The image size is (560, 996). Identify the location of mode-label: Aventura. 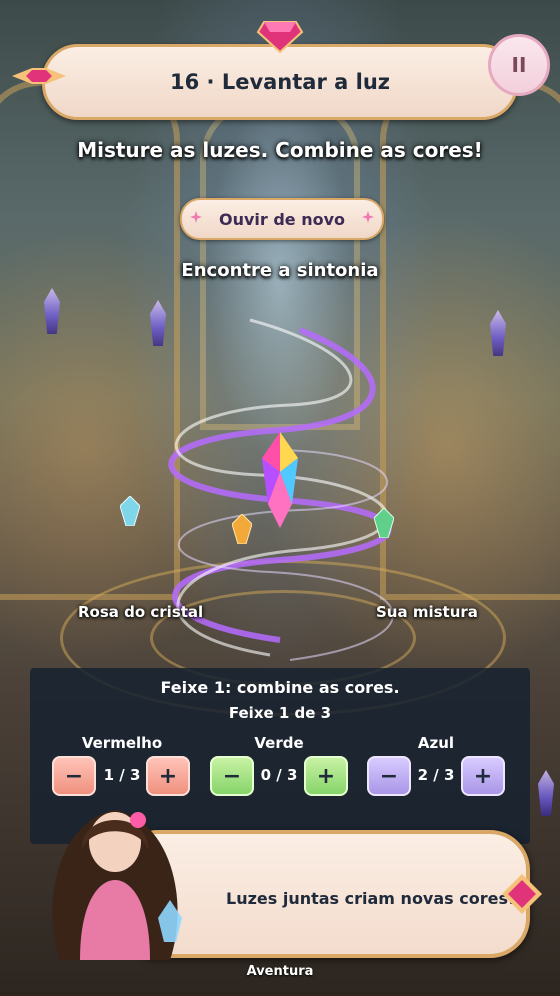
(280, 971).